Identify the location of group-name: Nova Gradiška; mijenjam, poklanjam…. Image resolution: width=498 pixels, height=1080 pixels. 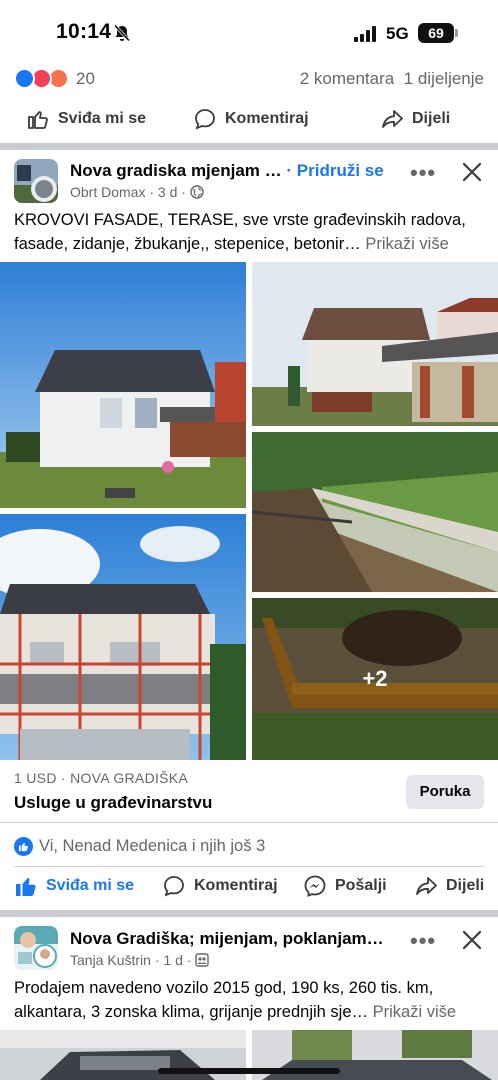
(227, 939).